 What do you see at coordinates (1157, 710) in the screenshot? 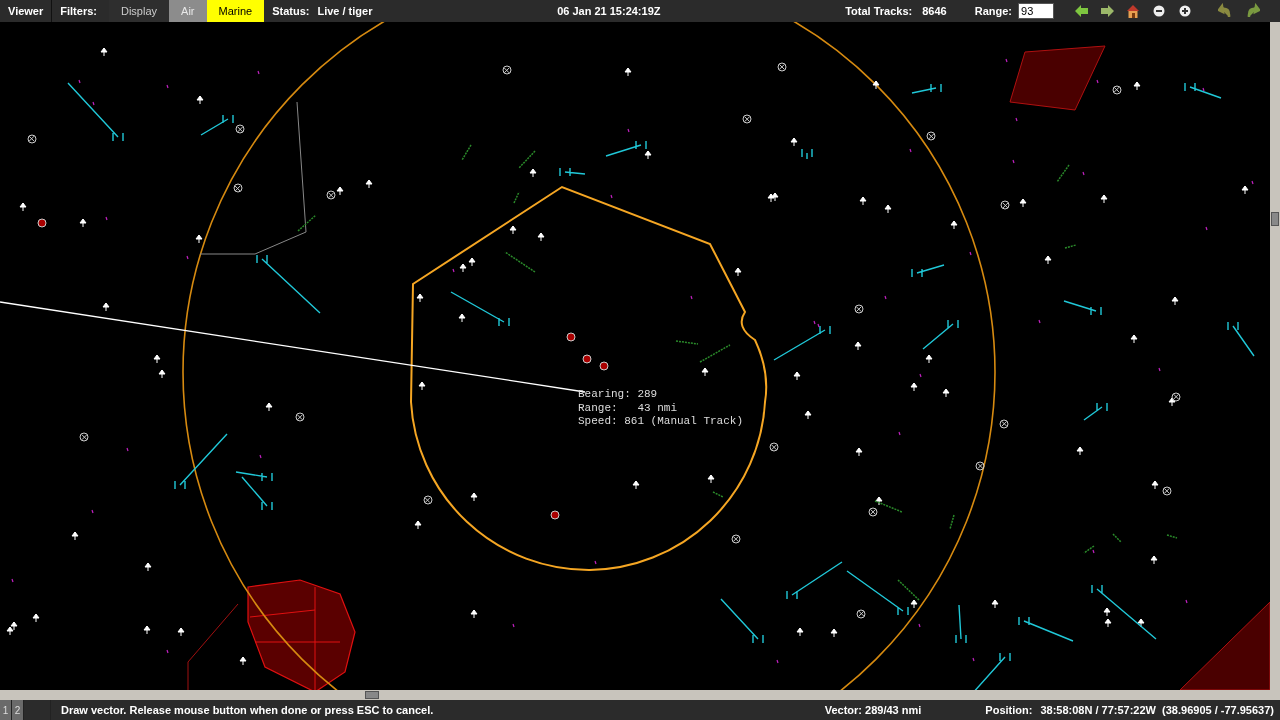
I see `position-value: 38:58:08N / 77:57:22W (38.96905 / -77.95637)` at bounding box center [1157, 710].